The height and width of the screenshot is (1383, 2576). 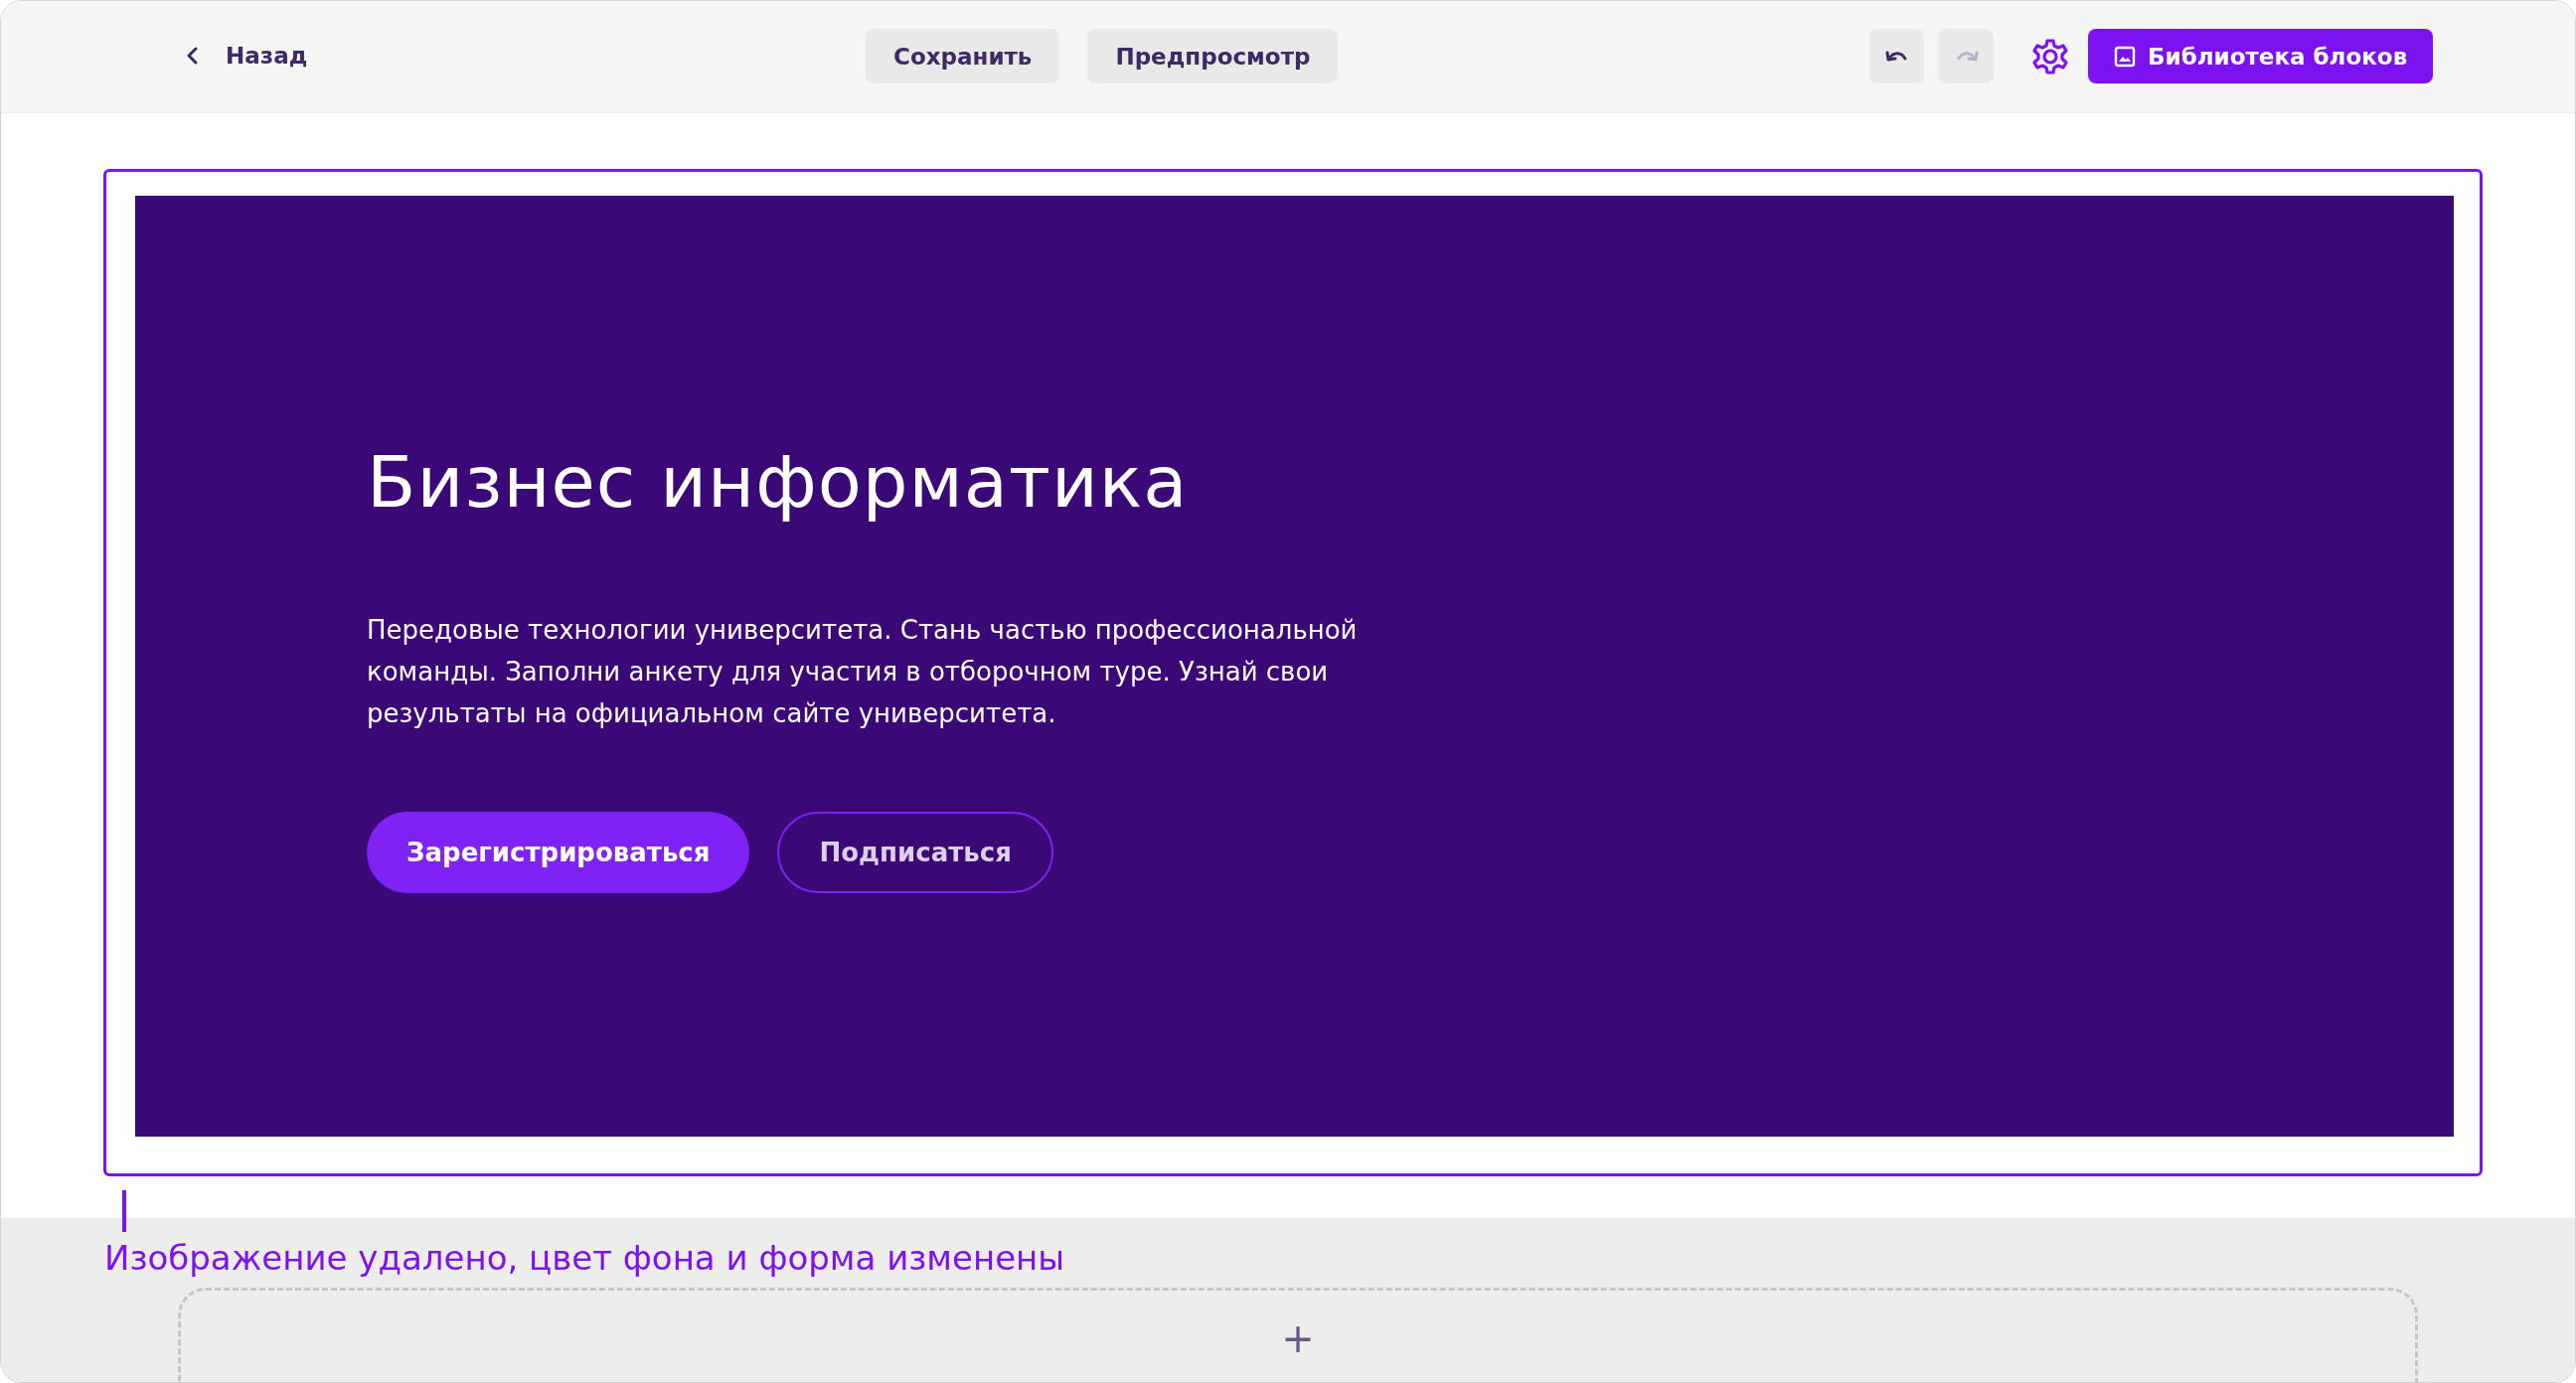 What do you see at coordinates (863, 672) in the screenshot?
I see `hero-description: Передовые технологии университета. Стань частью профессиональной команды. Заполни анкету для участия в отборочном туре. Узнай свои результаты на официальном сайте университета.` at bounding box center [863, 672].